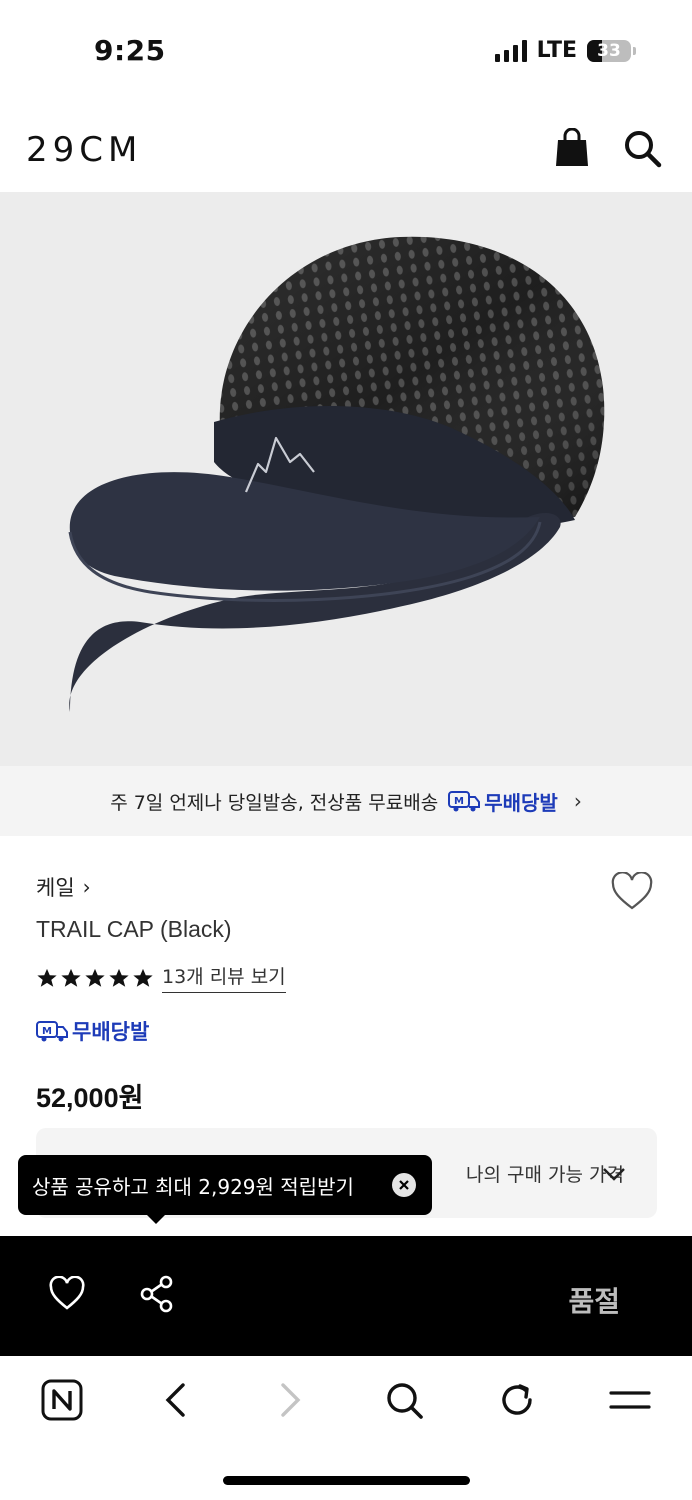 This screenshot has height=1500, width=692. What do you see at coordinates (62, 1400) in the screenshot?
I see `naver-home-icon` at bounding box center [62, 1400].